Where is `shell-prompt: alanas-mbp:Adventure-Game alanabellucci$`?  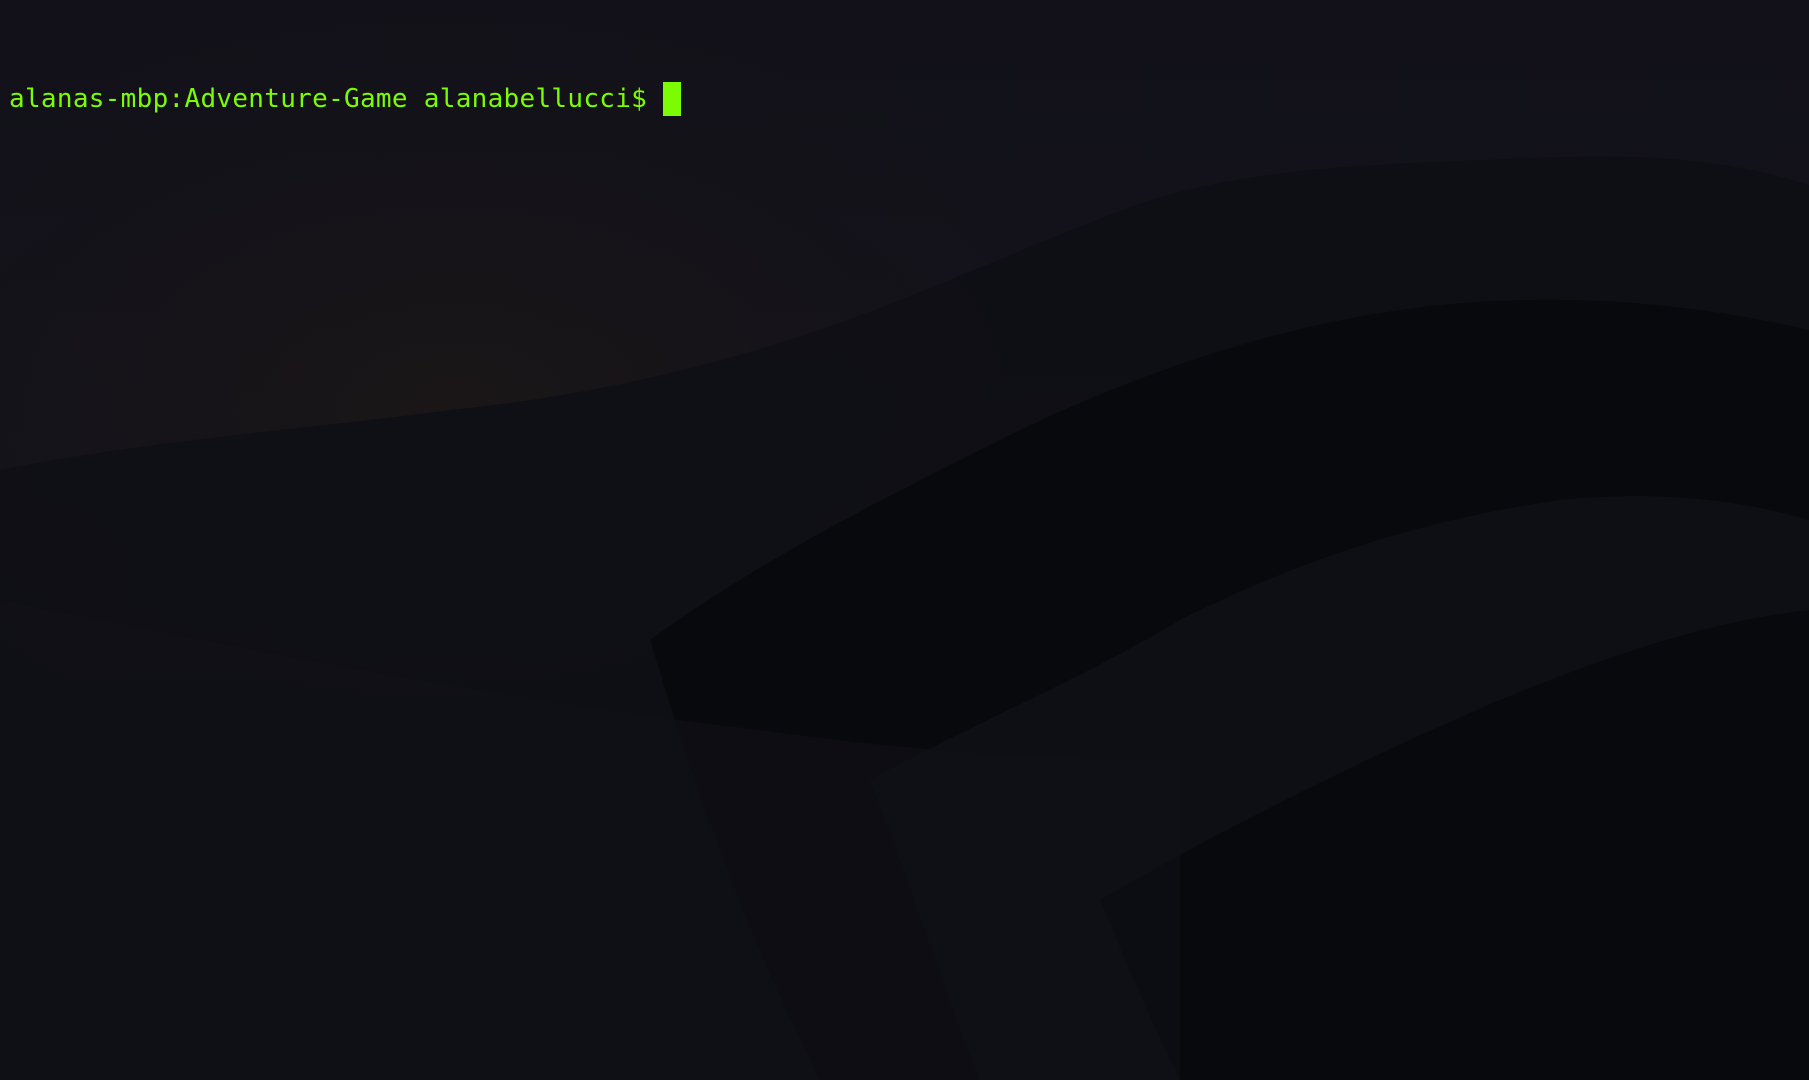
shell-prompt: alanas-mbp:Adventure-Game alanabellucci$ is located at coordinates (328, 99).